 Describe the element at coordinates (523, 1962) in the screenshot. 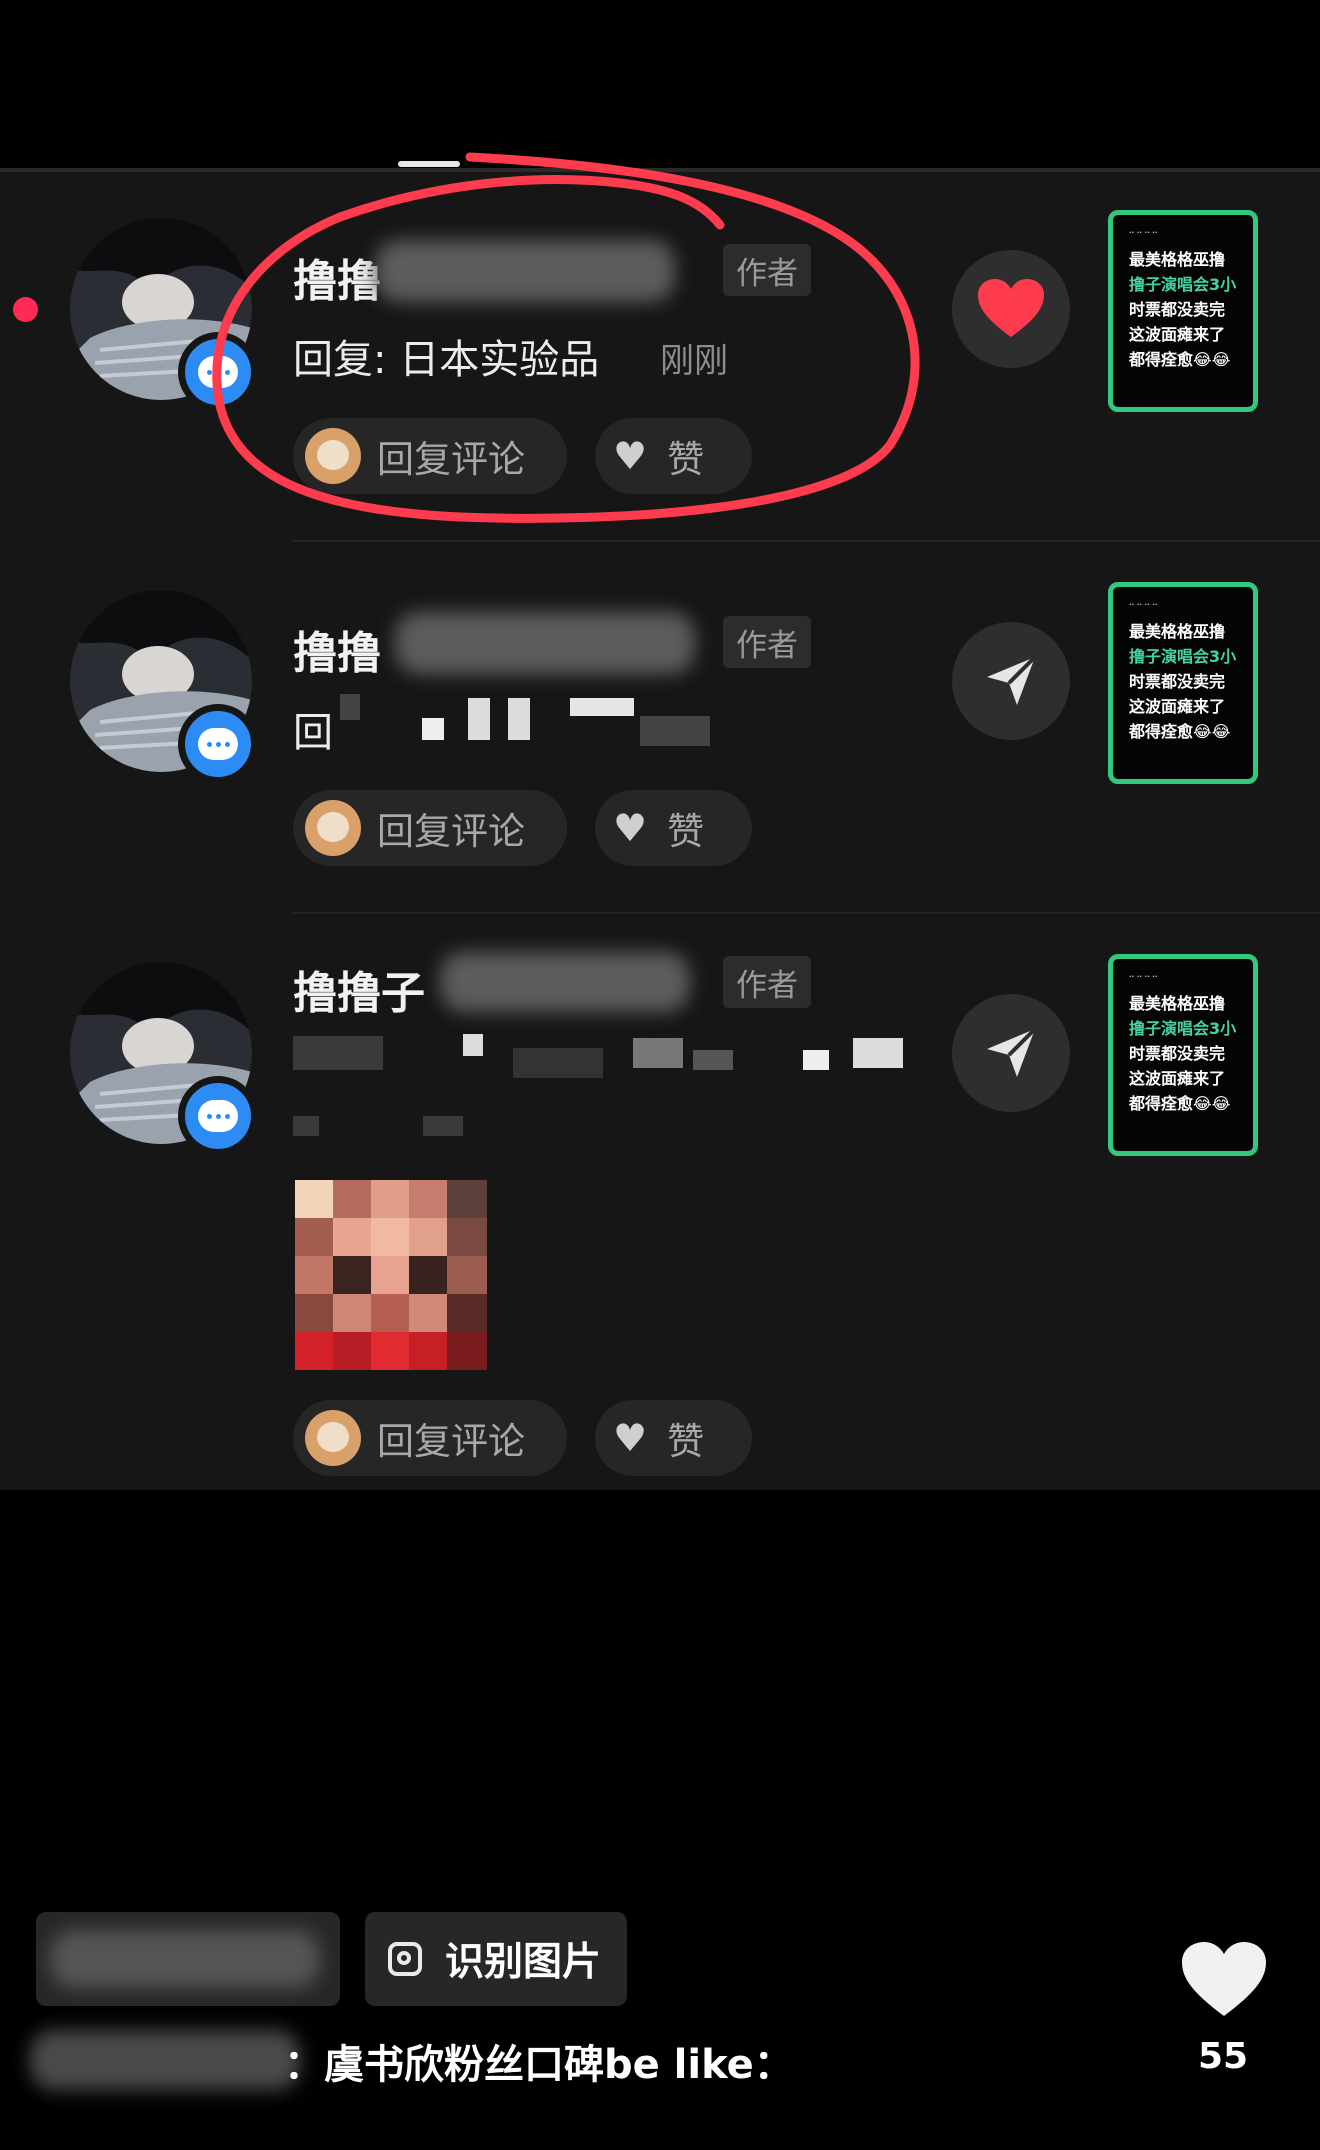

I see `recognize-image-label: 识别图片` at that location.